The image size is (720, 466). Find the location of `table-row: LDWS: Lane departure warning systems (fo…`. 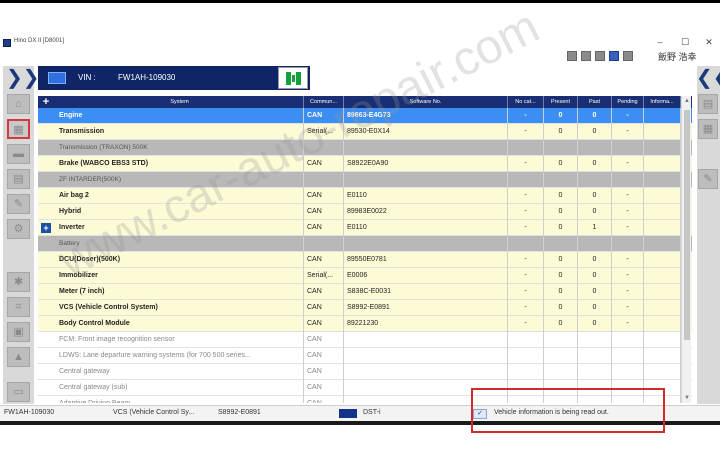

table-row: LDWS: Lane departure warning systems (fo… is located at coordinates (365, 356).